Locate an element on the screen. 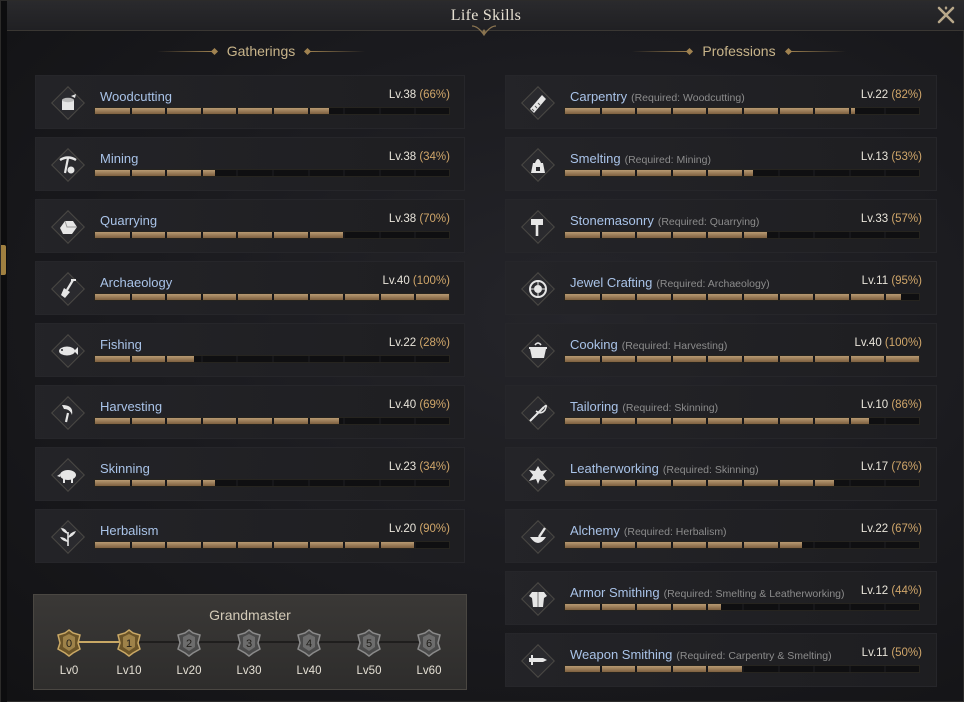 This screenshot has width=964, height=702. skill-name-text: Mining is located at coordinates (119, 158).